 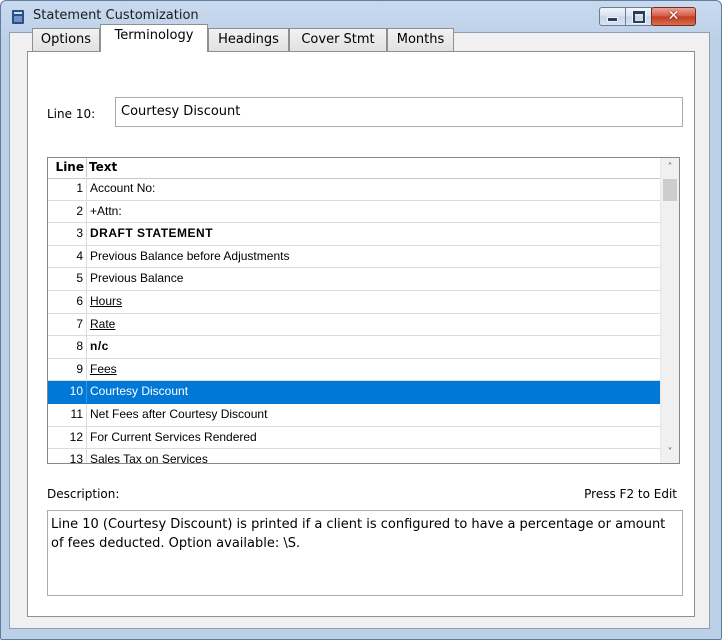 What do you see at coordinates (67, 414) in the screenshot?
I see `row-line-number: 11` at bounding box center [67, 414].